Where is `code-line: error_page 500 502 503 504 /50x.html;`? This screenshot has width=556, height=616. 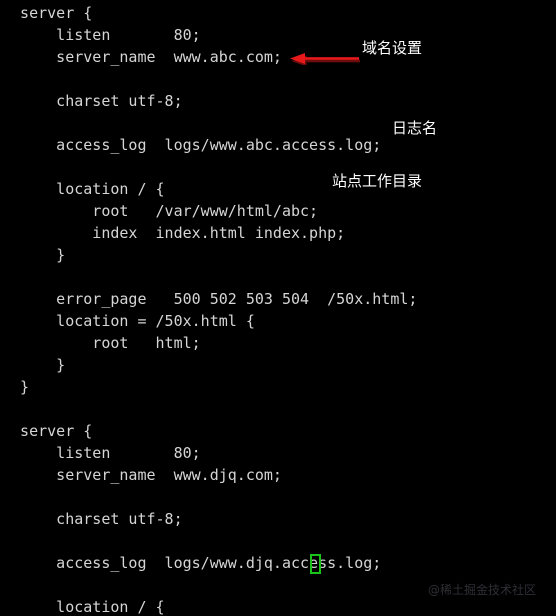 code-line: error_page 500 502 503 504 /50x.html; is located at coordinates (279, 299).